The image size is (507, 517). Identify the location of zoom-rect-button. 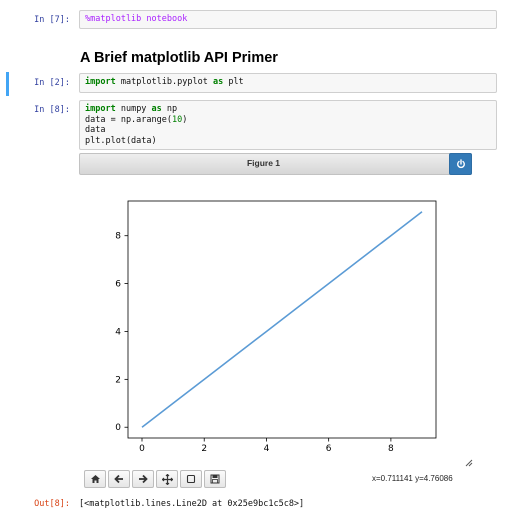
(191, 479).